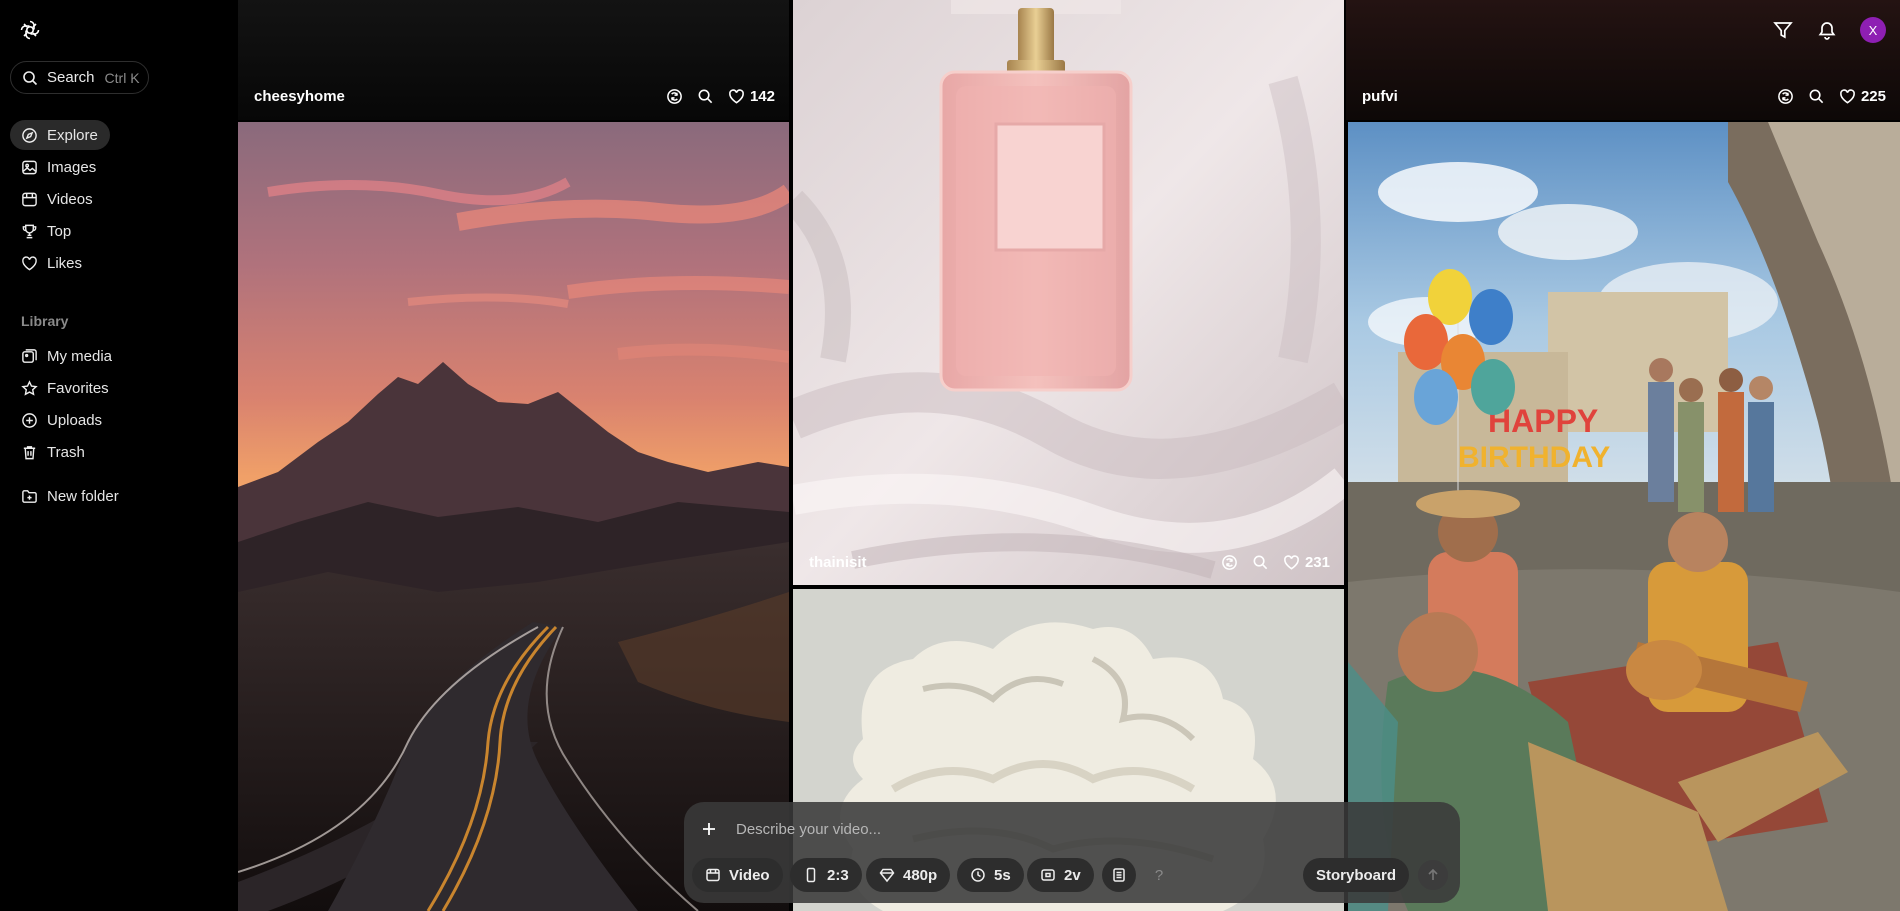 This screenshot has width=1900, height=911. What do you see at coordinates (920, 875) in the screenshot?
I see `resolution-label: 480p` at bounding box center [920, 875].